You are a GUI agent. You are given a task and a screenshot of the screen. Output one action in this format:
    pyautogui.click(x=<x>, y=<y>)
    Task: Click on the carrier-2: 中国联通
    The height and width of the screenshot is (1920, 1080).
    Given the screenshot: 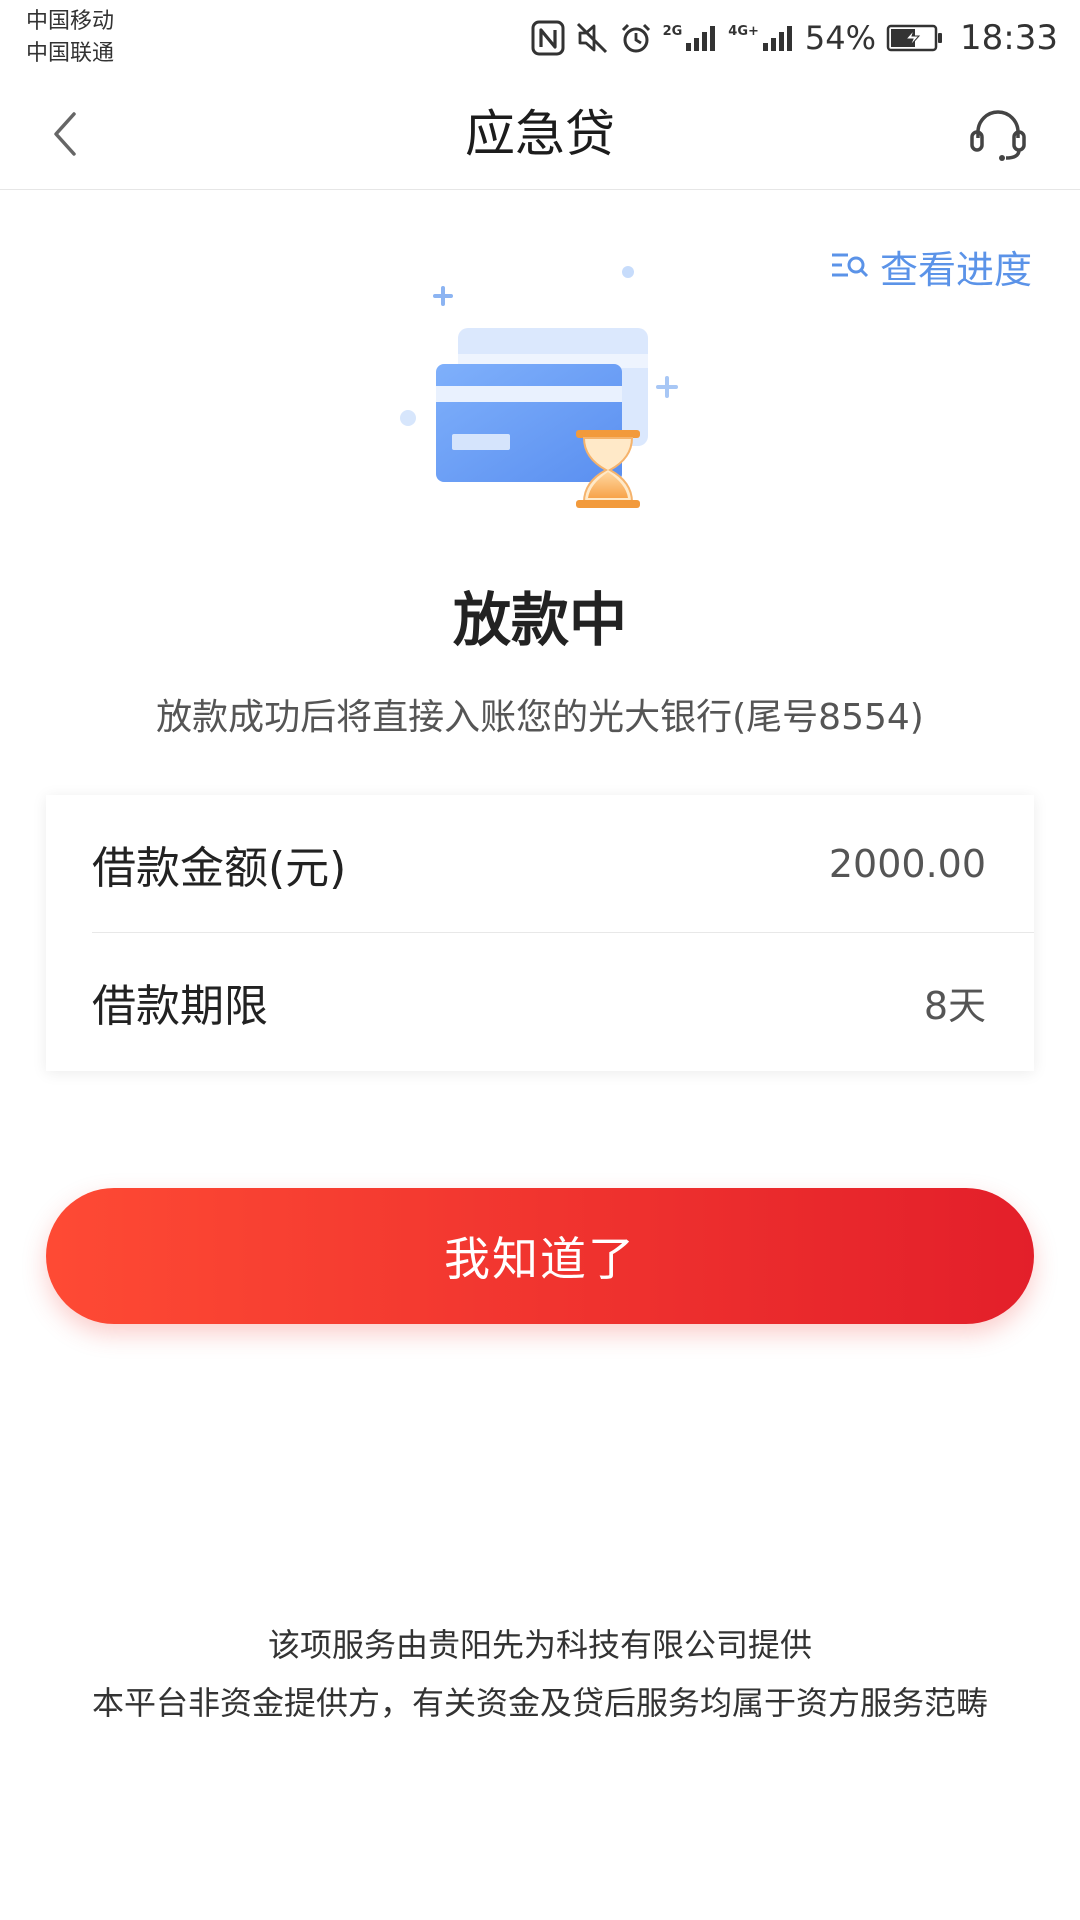 What is the action you would take?
    pyautogui.click(x=70, y=53)
    